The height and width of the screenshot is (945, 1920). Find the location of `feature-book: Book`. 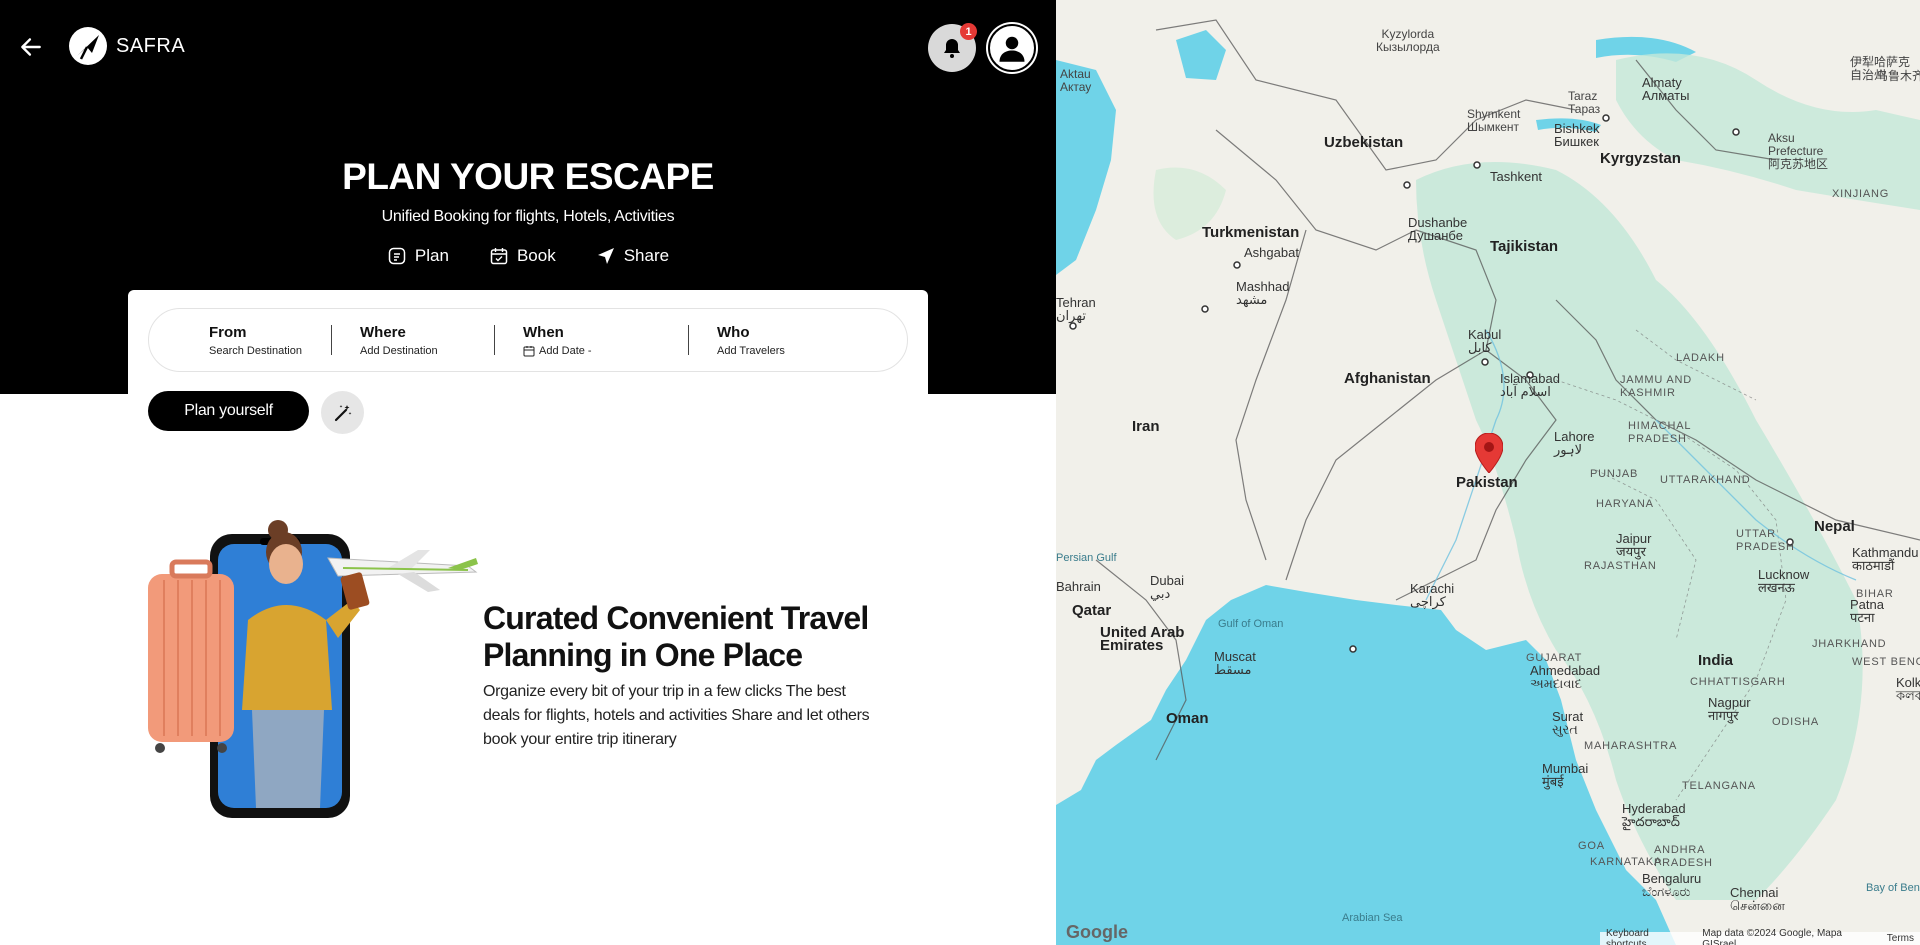

feature-book: Book is located at coordinates (522, 256).